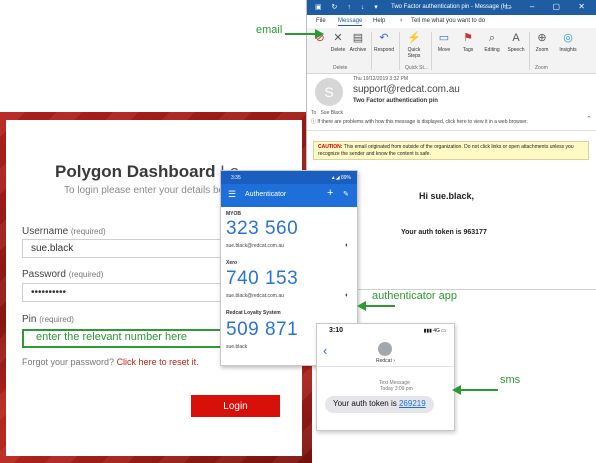  I want to click on editing-button: ⌕ Editing, so click(492, 42).